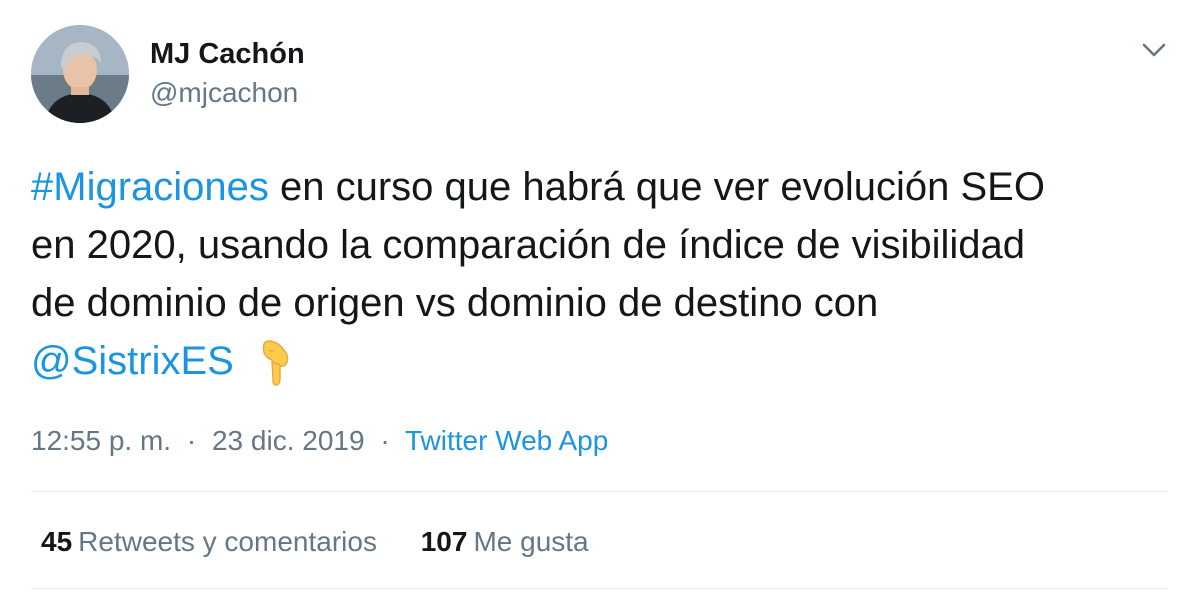 The height and width of the screenshot is (592, 1198). I want to click on hashtag-link: #Migraciones, so click(150, 187).